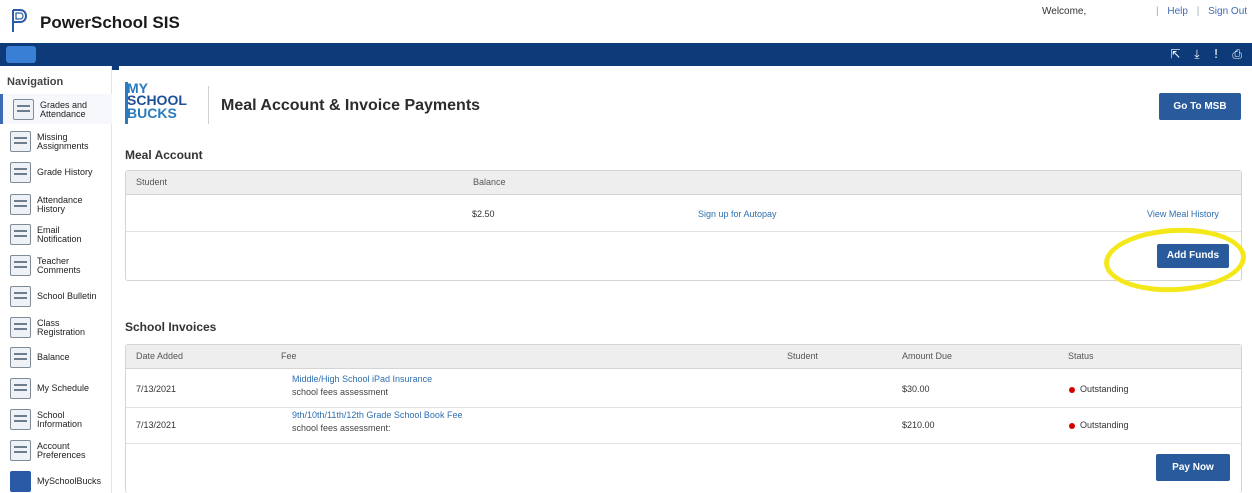  What do you see at coordinates (20, 204) in the screenshot?
I see `attendance-history-icon` at bounding box center [20, 204].